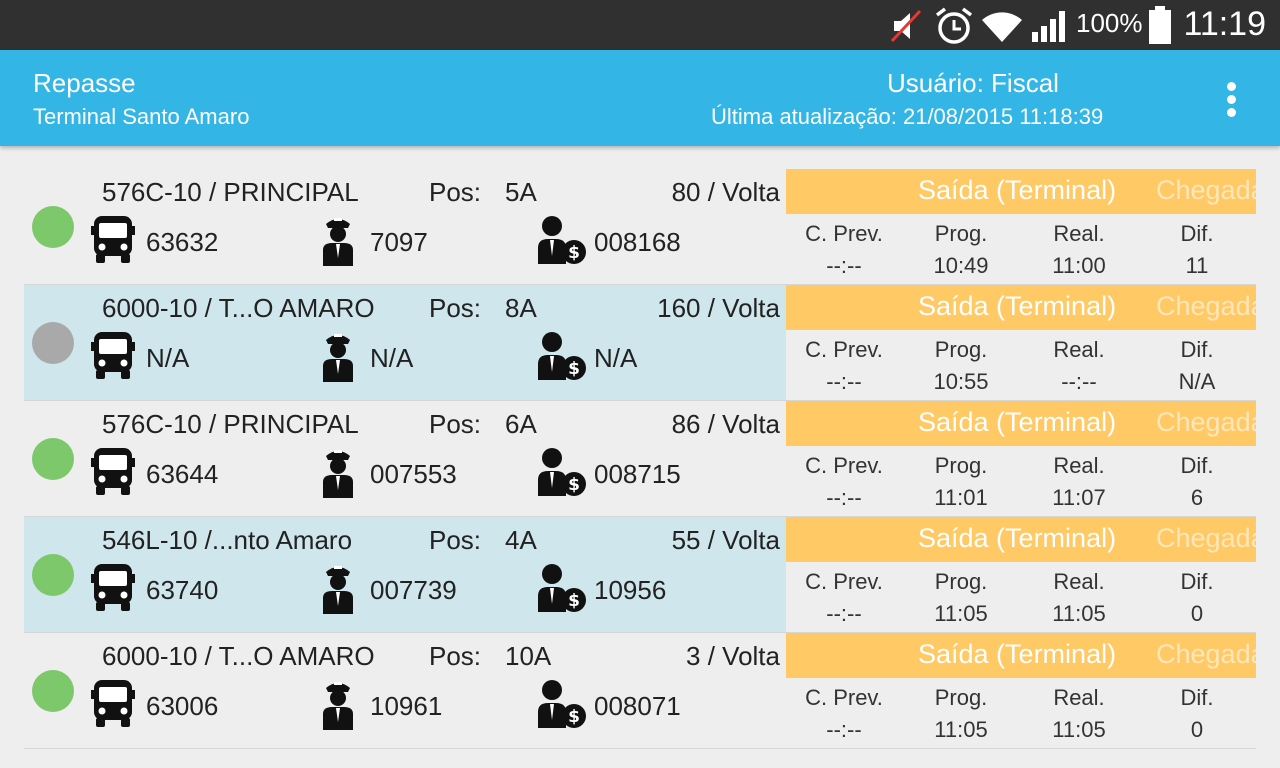 The image size is (1280, 768). I want to click on pos-value: 8A, so click(521, 308).